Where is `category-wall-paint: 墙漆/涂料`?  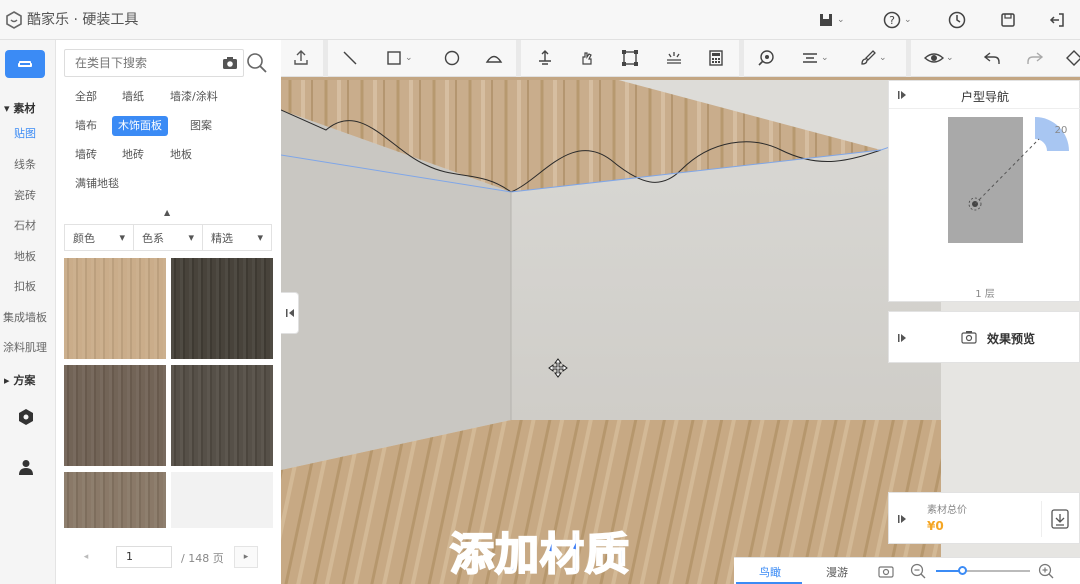 category-wall-paint: 墙漆/涂料 is located at coordinates (194, 97).